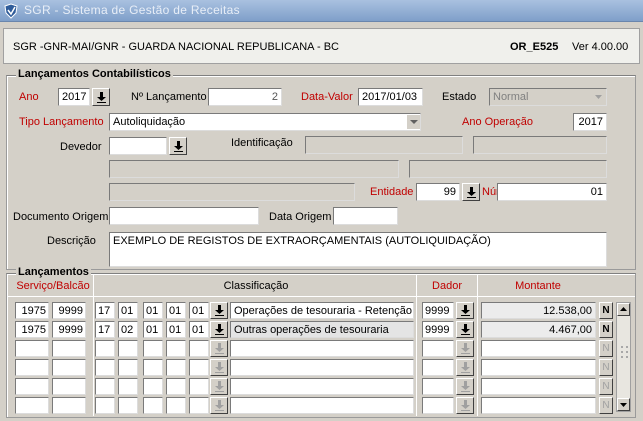 This screenshot has width=643, height=421. Describe the element at coordinates (262, 143) in the screenshot. I see `identificacao-label: Identificação` at that location.